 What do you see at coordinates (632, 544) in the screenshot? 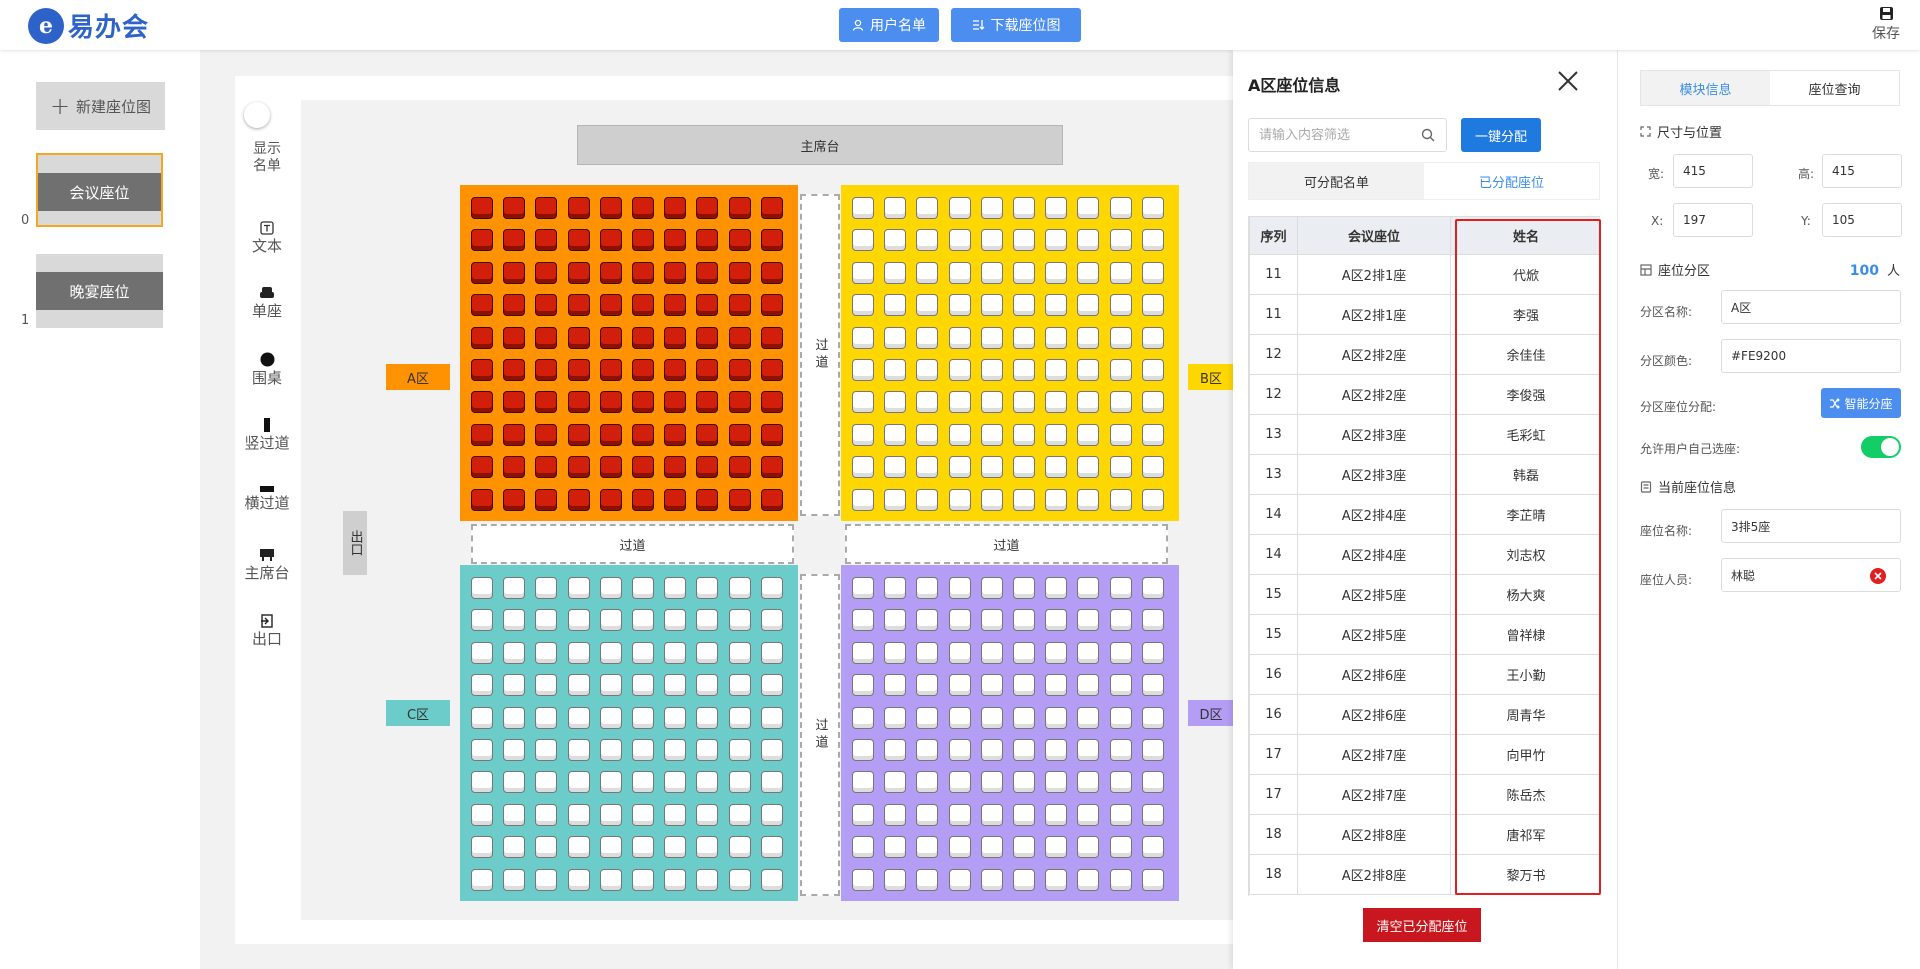
I see `horizontal-aisle-left: 过道` at bounding box center [632, 544].